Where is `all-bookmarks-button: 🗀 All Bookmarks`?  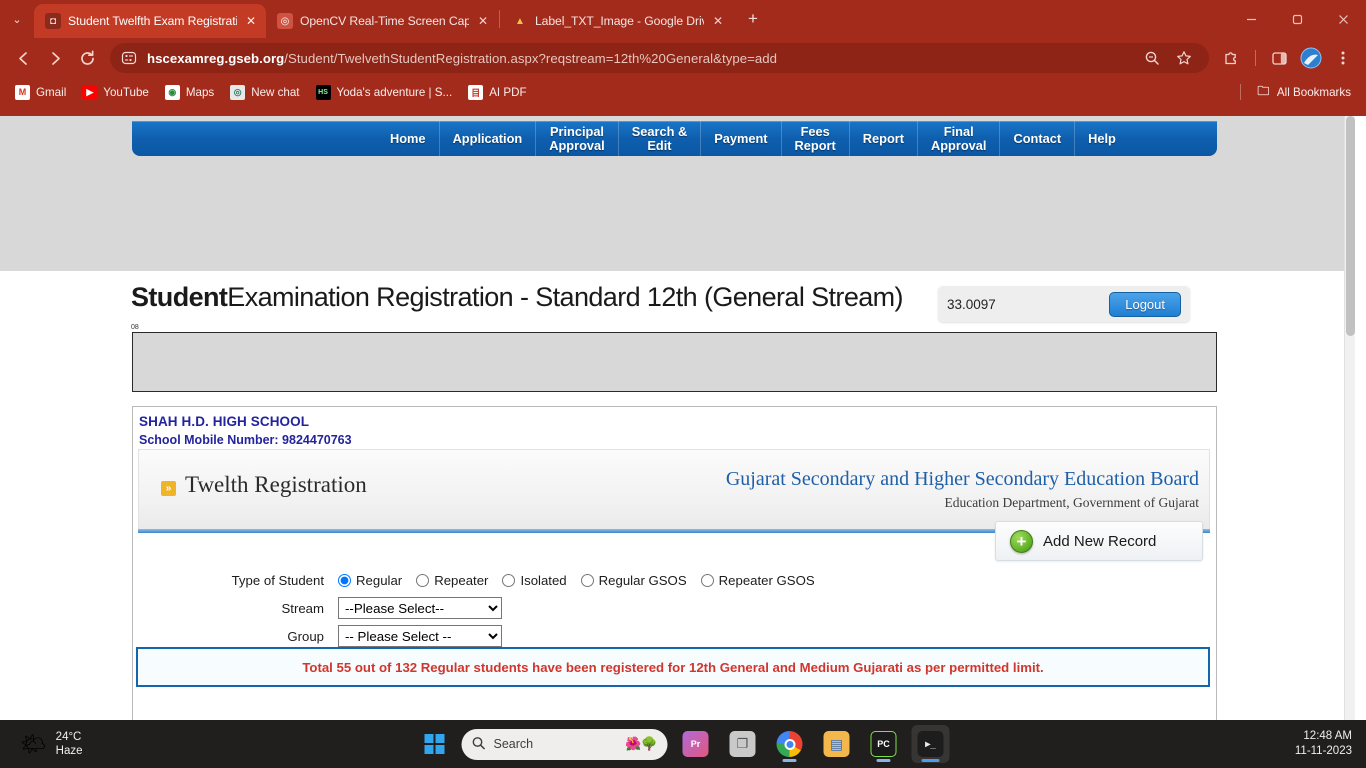 all-bookmarks-button: 🗀 All Bookmarks is located at coordinates (1303, 92).